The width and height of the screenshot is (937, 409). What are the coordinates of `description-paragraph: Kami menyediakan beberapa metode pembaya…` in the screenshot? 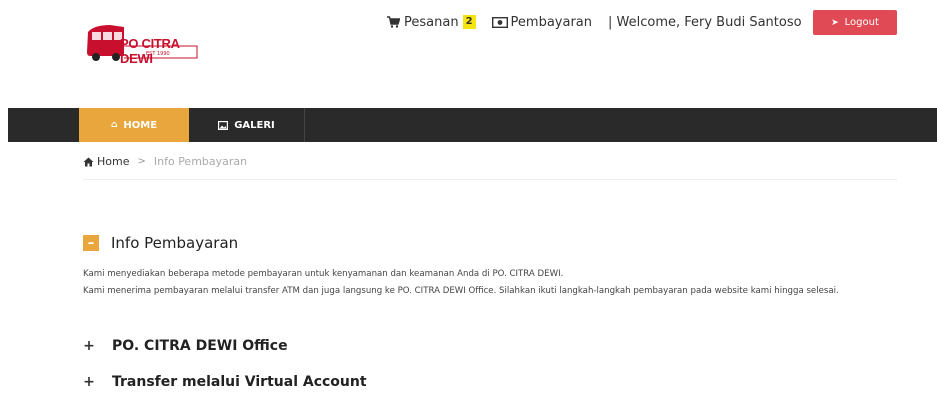 It's located at (323, 274).